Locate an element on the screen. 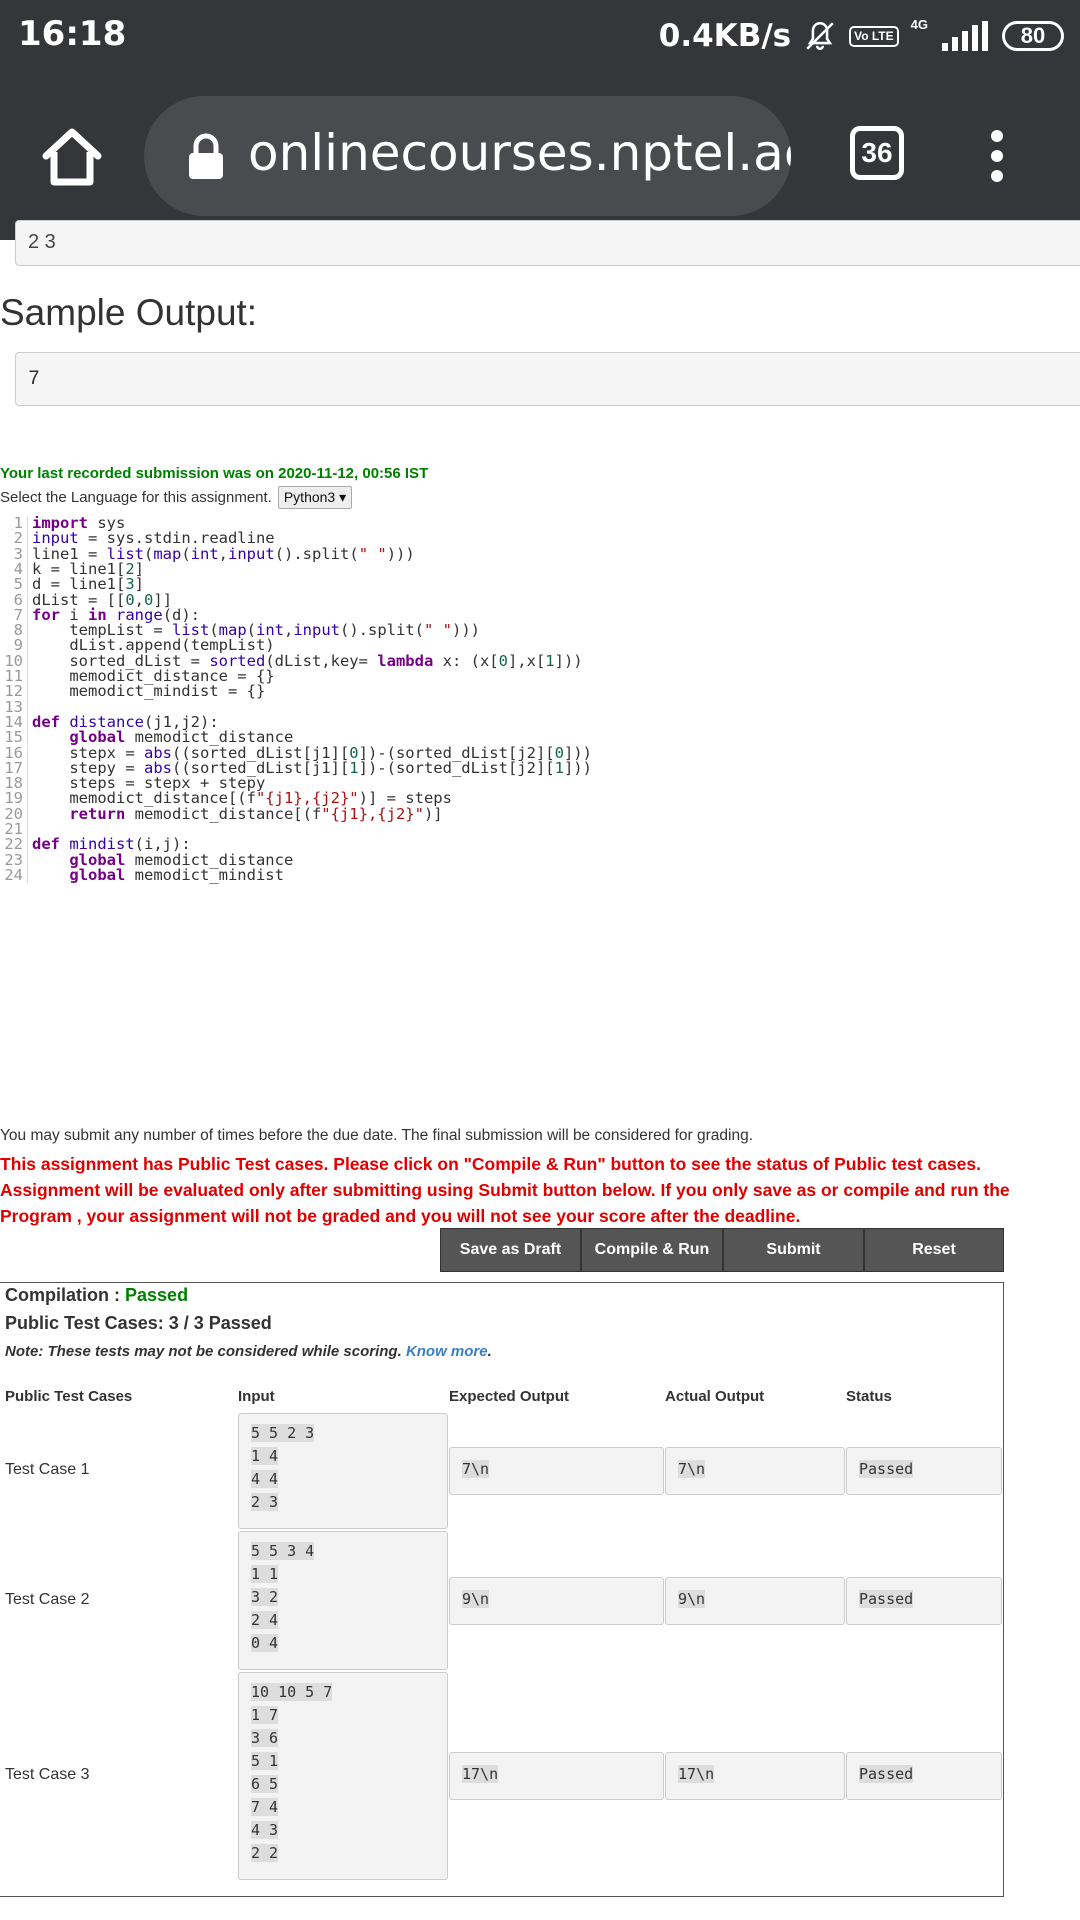  language-select: Python3 ▾ is located at coordinates (315, 497).